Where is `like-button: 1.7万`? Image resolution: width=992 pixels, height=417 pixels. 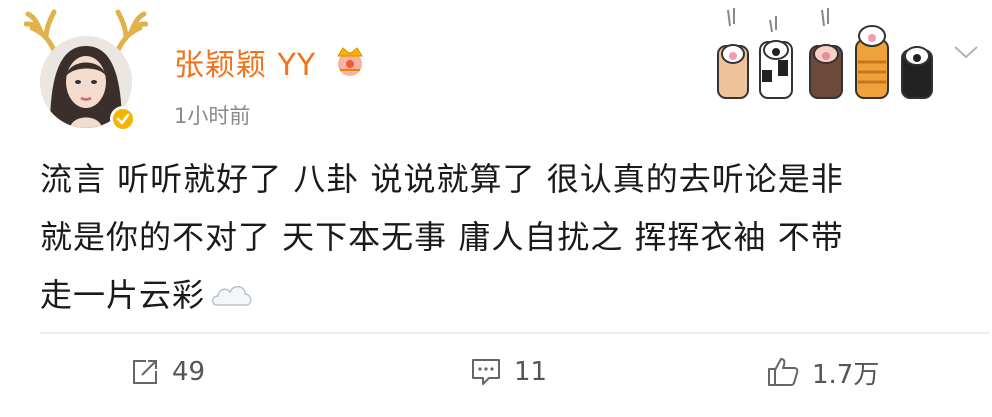 like-button: 1.7万 is located at coordinates (822, 372).